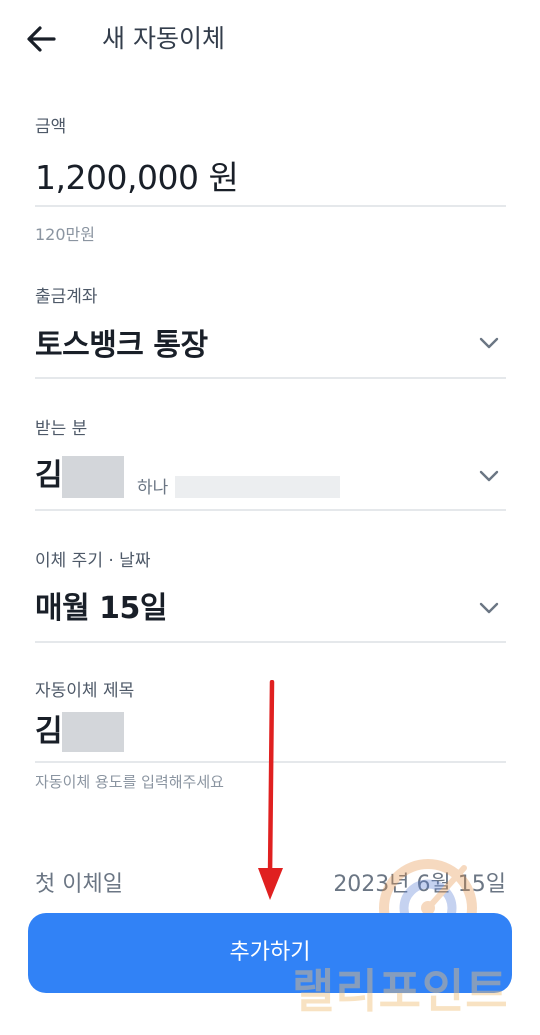 The height and width of the screenshot is (1035, 540). What do you see at coordinates (153, 488) in the screenshot?
I see `recipient-bank: 하나` at bounding box center [153, 488].